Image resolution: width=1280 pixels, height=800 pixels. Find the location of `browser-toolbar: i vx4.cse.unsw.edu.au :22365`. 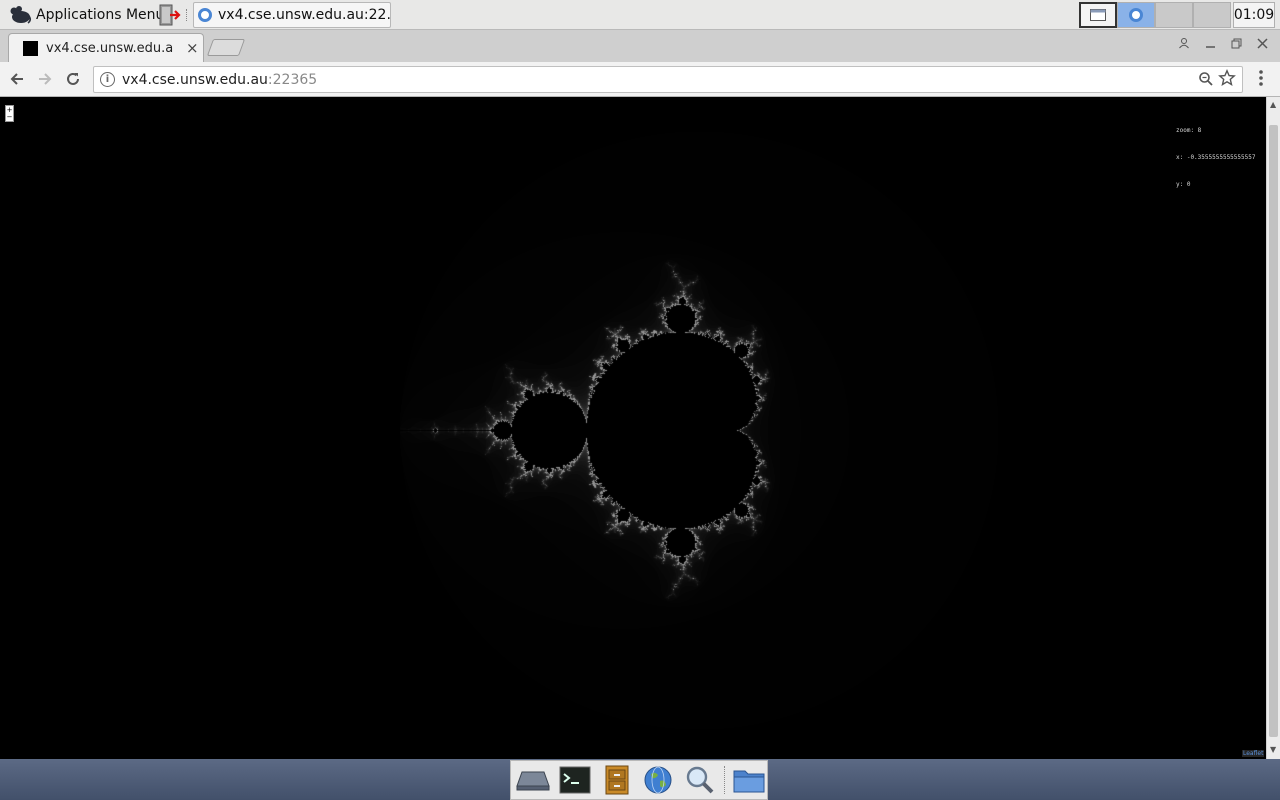

browser-toolbar: i vx4.cse.unsw.edu.au :22365 is located at coordinates (640, 79).